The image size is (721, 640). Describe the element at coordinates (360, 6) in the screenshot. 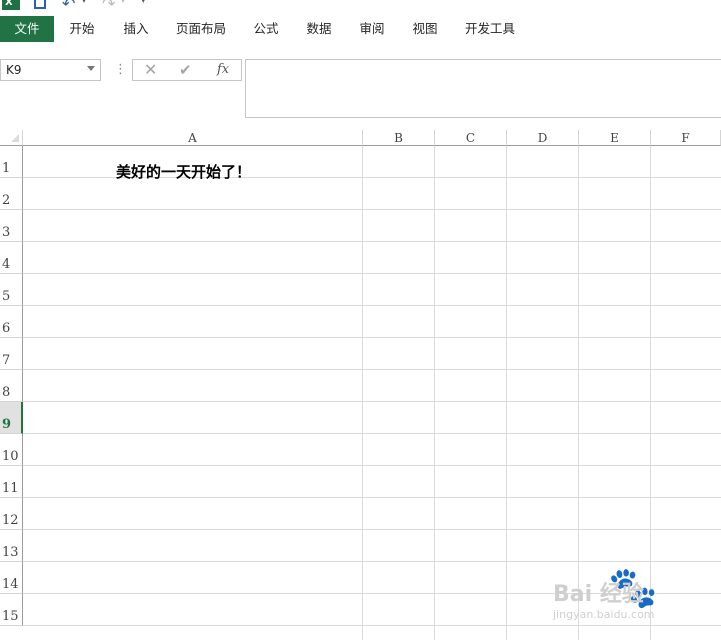

I see `quick-access-toolbar: X ↶ ▾ ↷ ▾ ▾` at that location.